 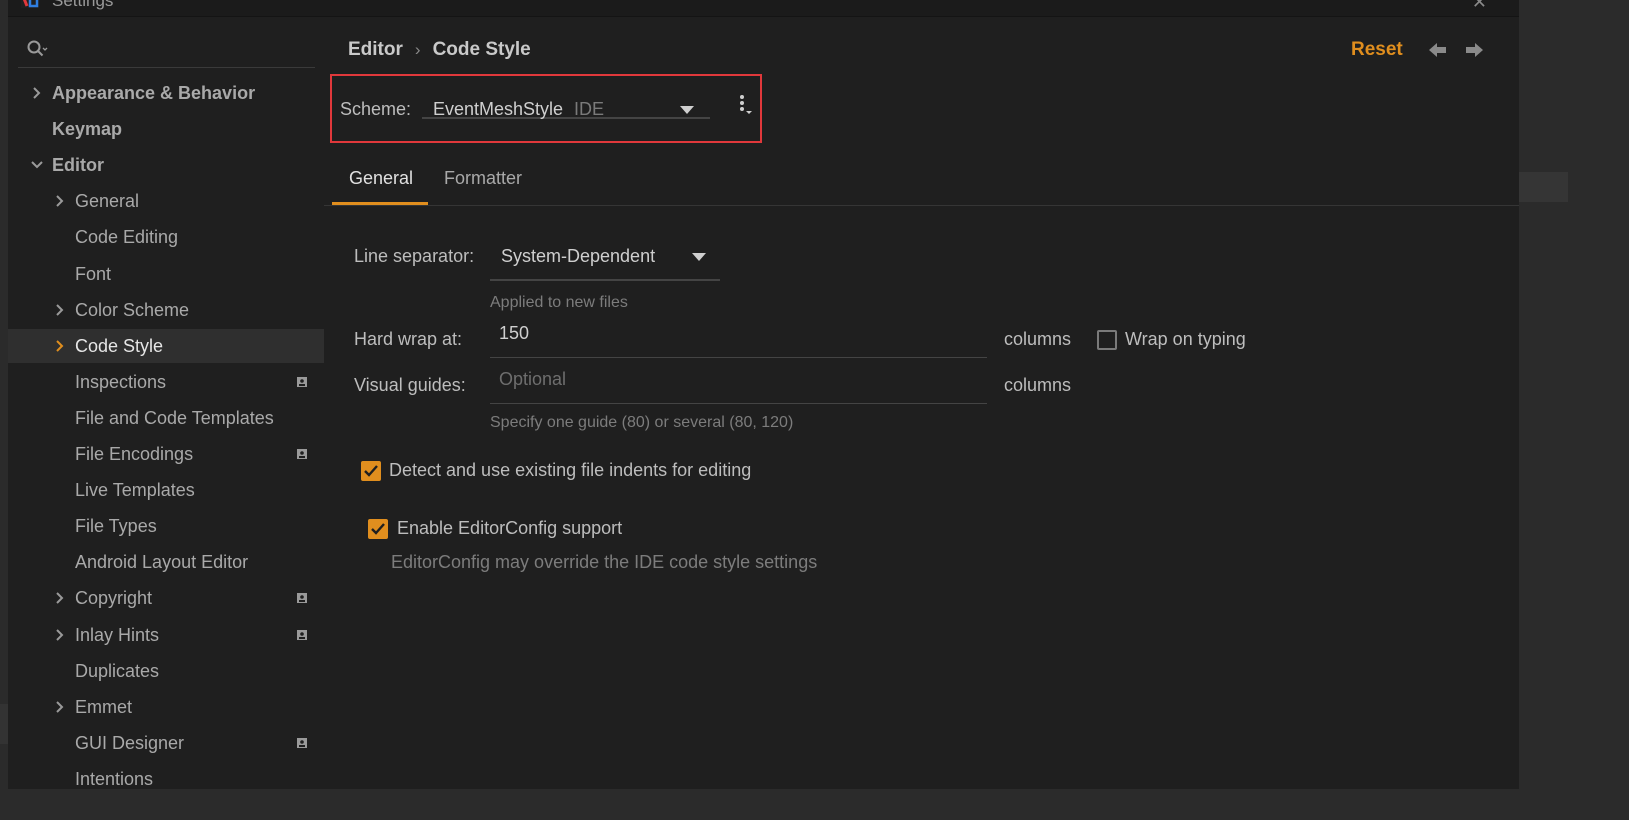 What do you see at coordinates (116, 526) in the screenshot?
I see `sidebar-item-label: File Types` at bounding box center [116, 526].